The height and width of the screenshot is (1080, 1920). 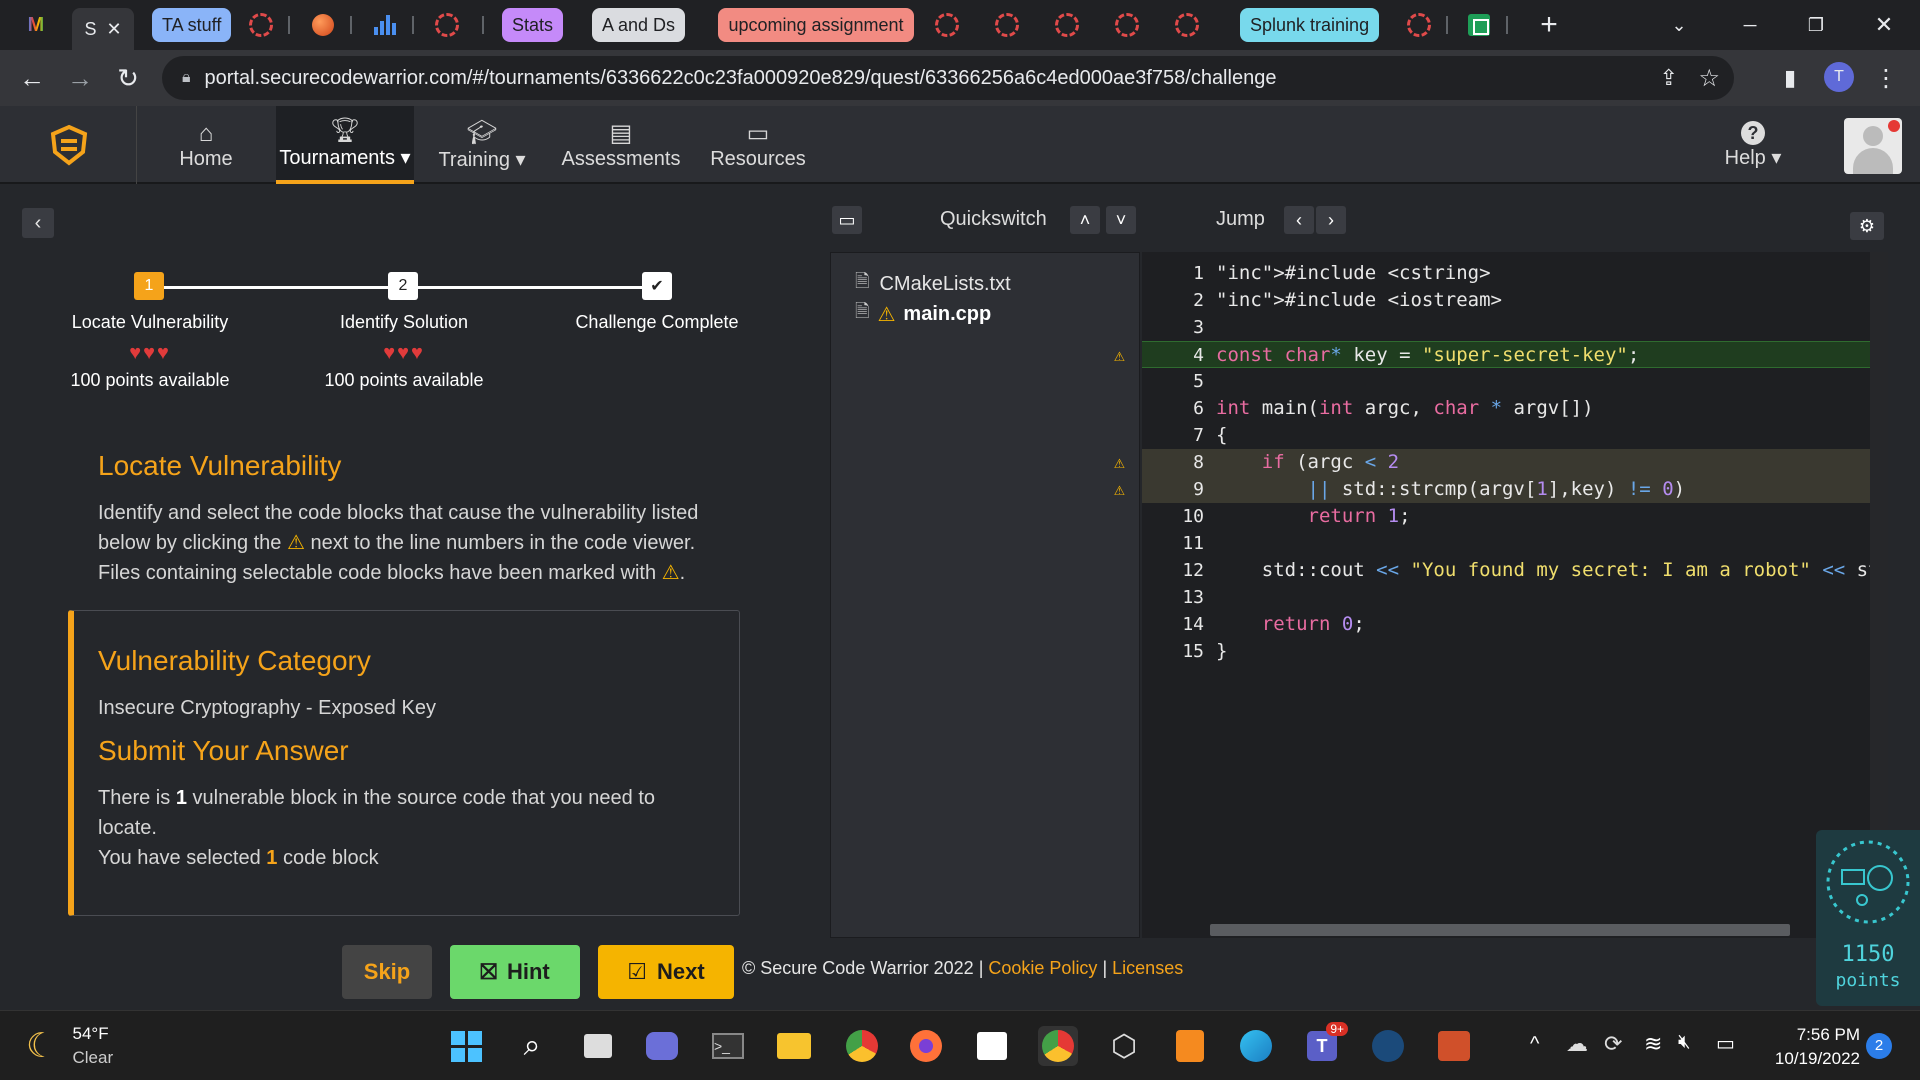 I want to click on onedrive-icon: ☁, so click(x=1577, y=1044).